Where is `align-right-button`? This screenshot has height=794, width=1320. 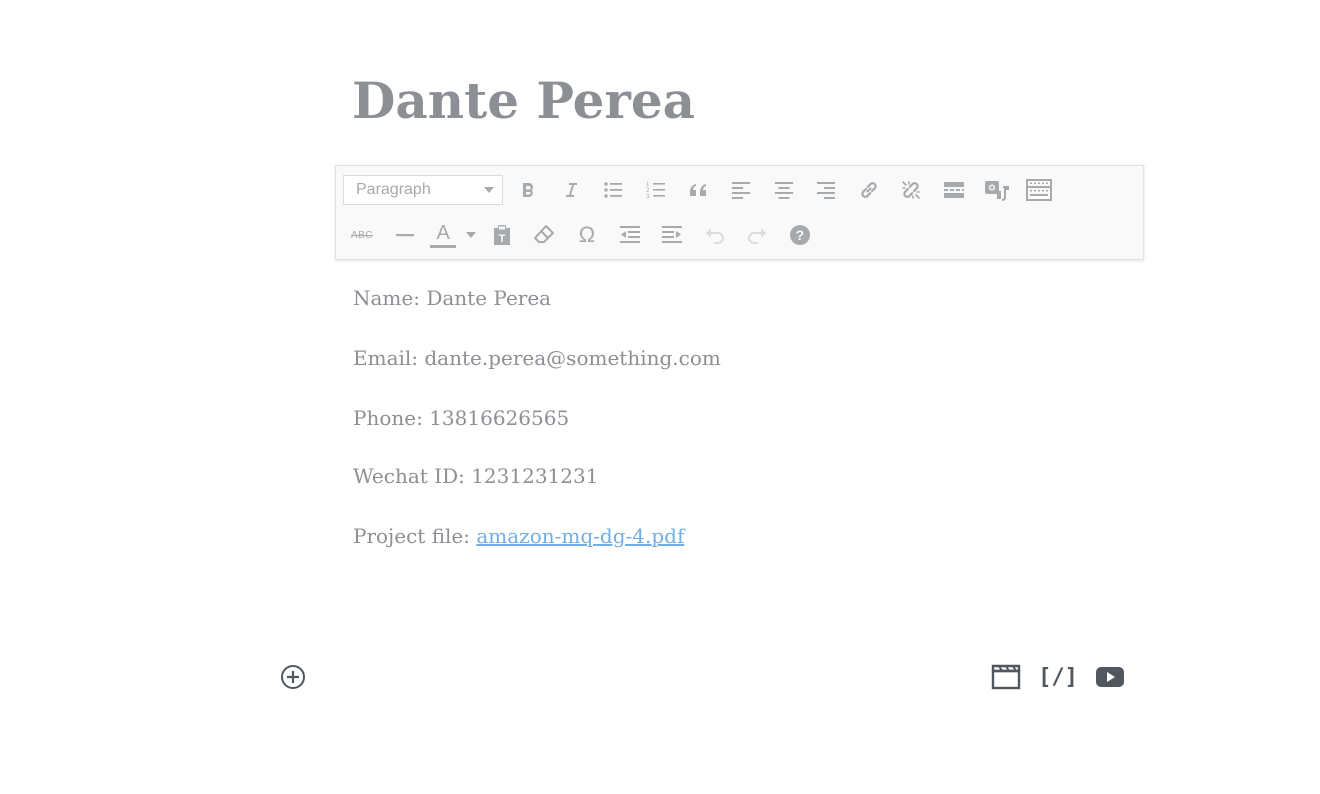
align-right-button is located at coordinates (826, 190).